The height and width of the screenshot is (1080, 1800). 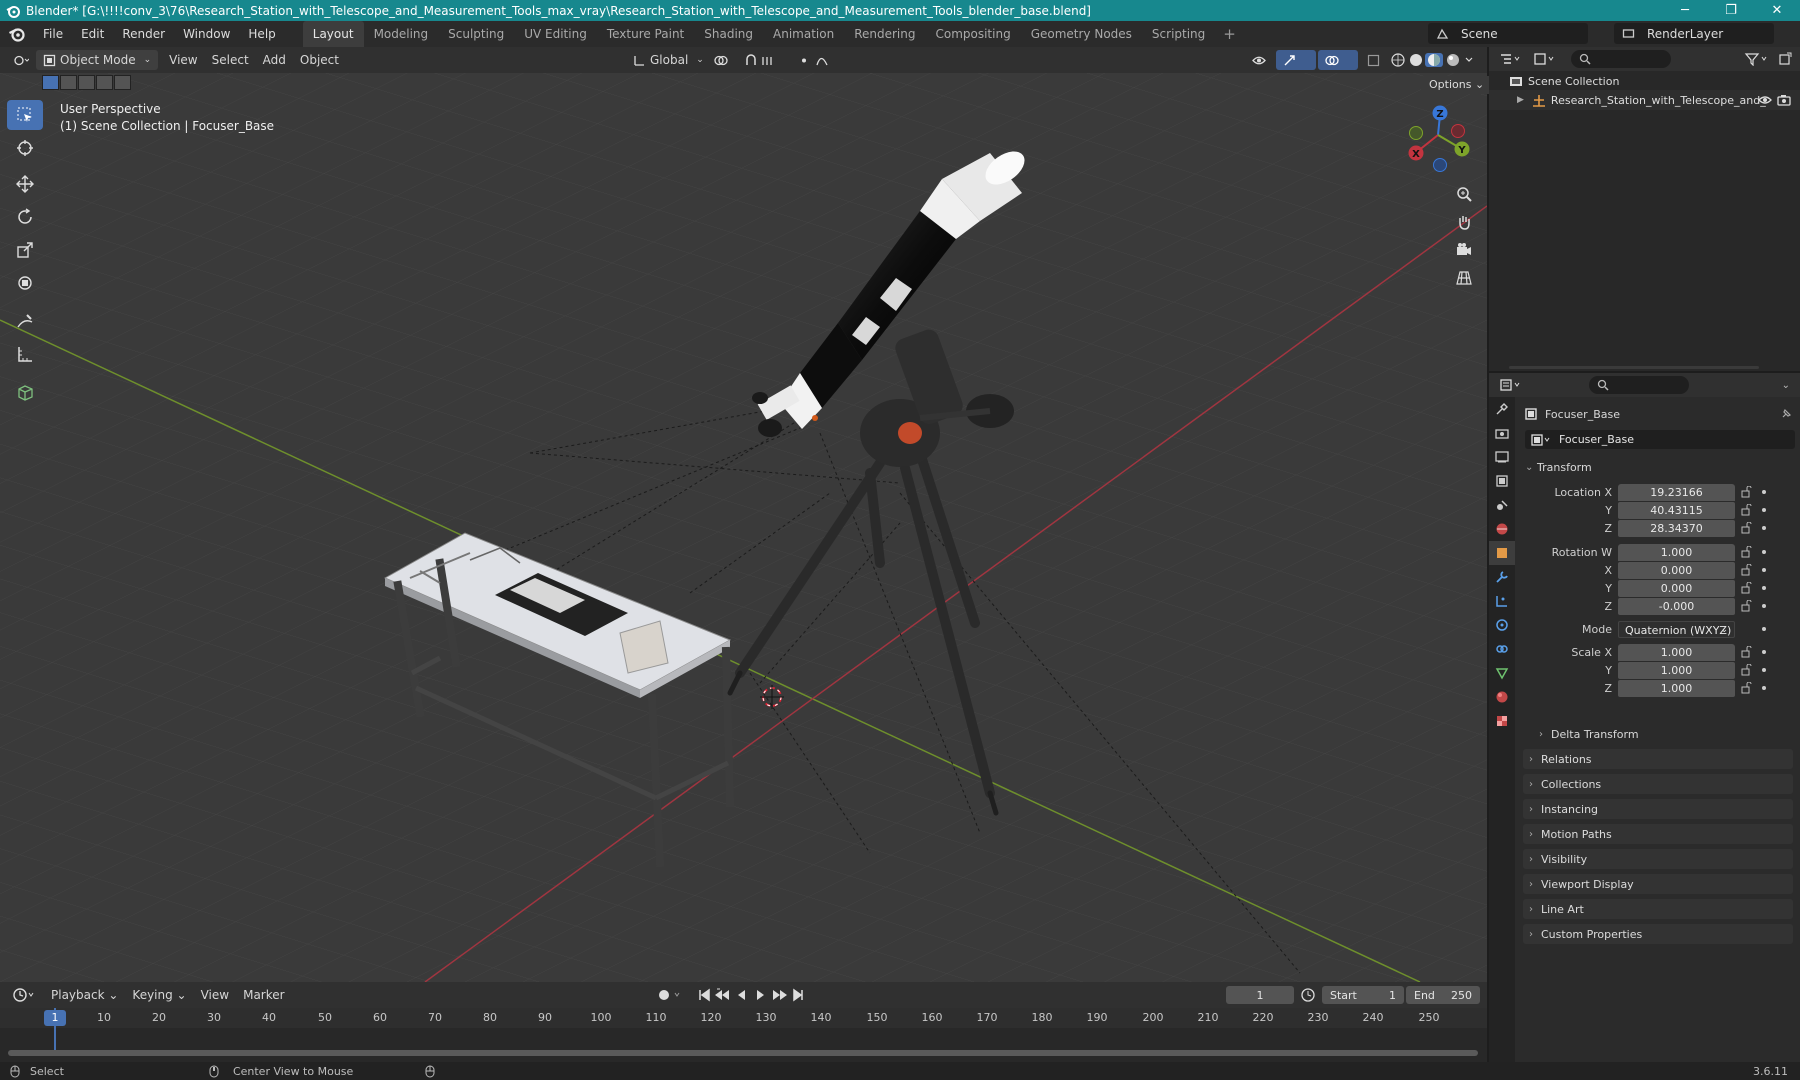 I want to click on transform-panel-header: ⌄ Transform, so click(x=1660, y=467).